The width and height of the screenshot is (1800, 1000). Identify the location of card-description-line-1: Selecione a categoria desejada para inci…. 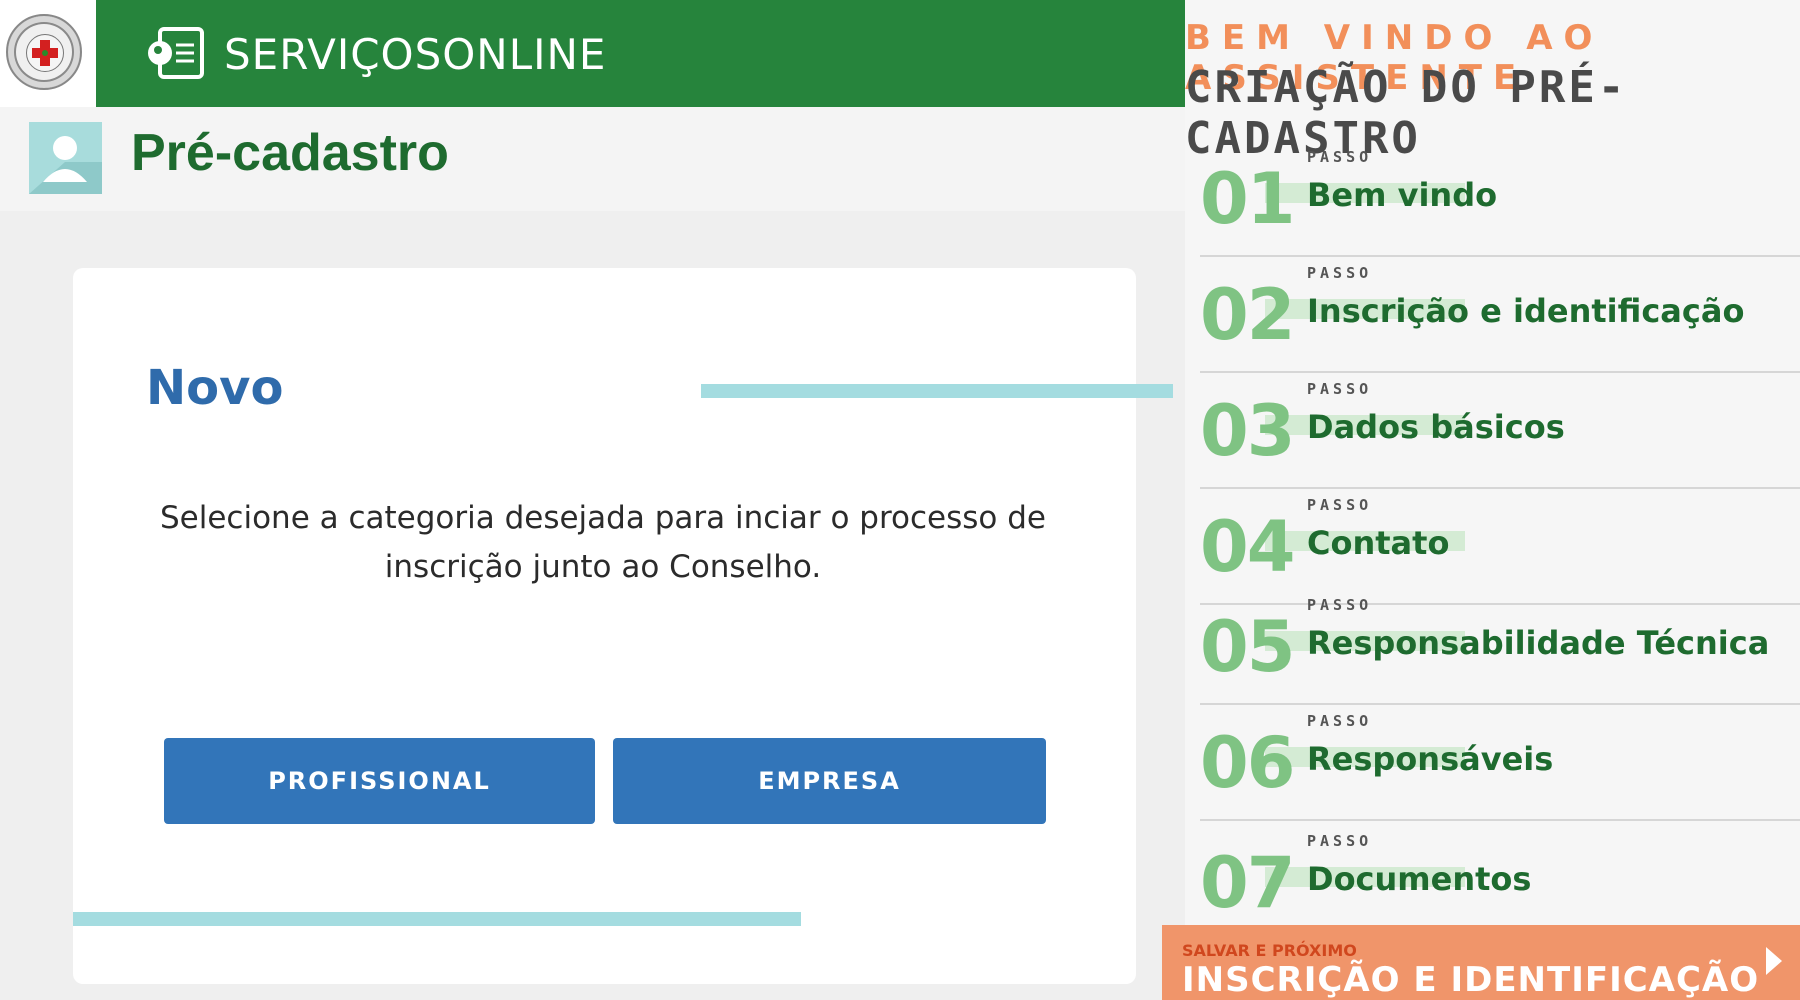
(602, 518).